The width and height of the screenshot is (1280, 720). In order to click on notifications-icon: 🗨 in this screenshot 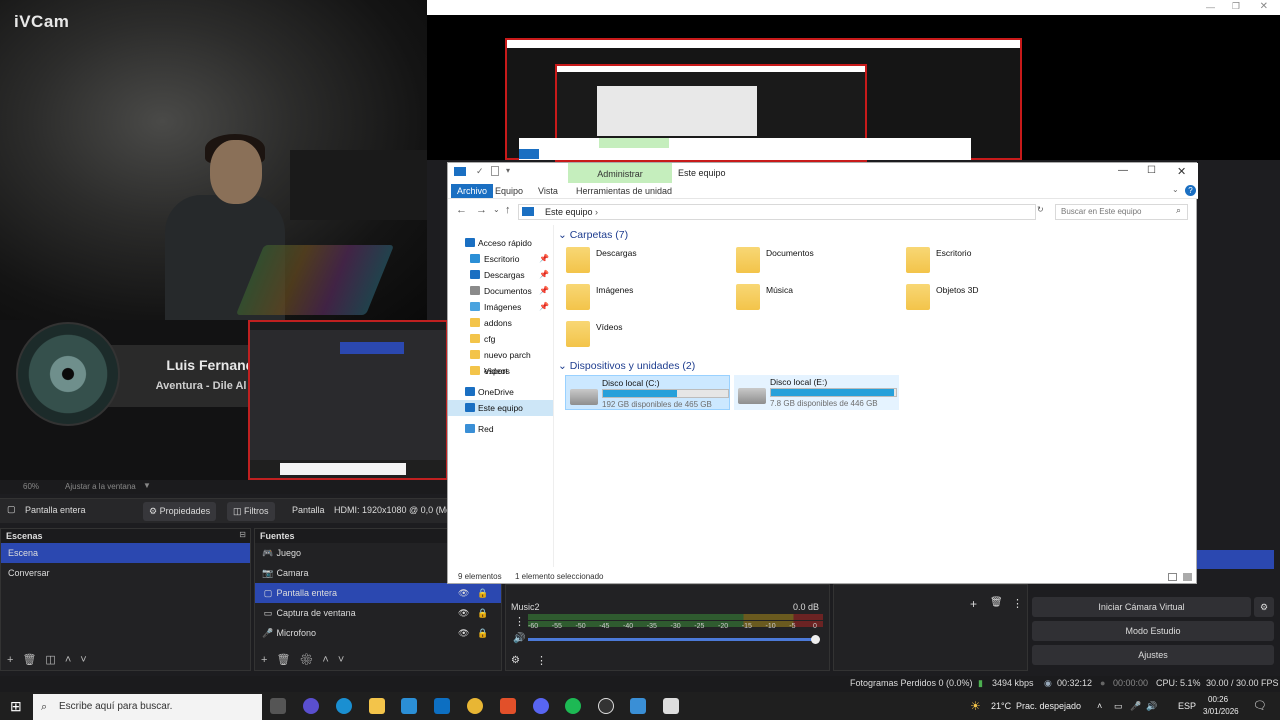, I will do `click(1260, 706)`.